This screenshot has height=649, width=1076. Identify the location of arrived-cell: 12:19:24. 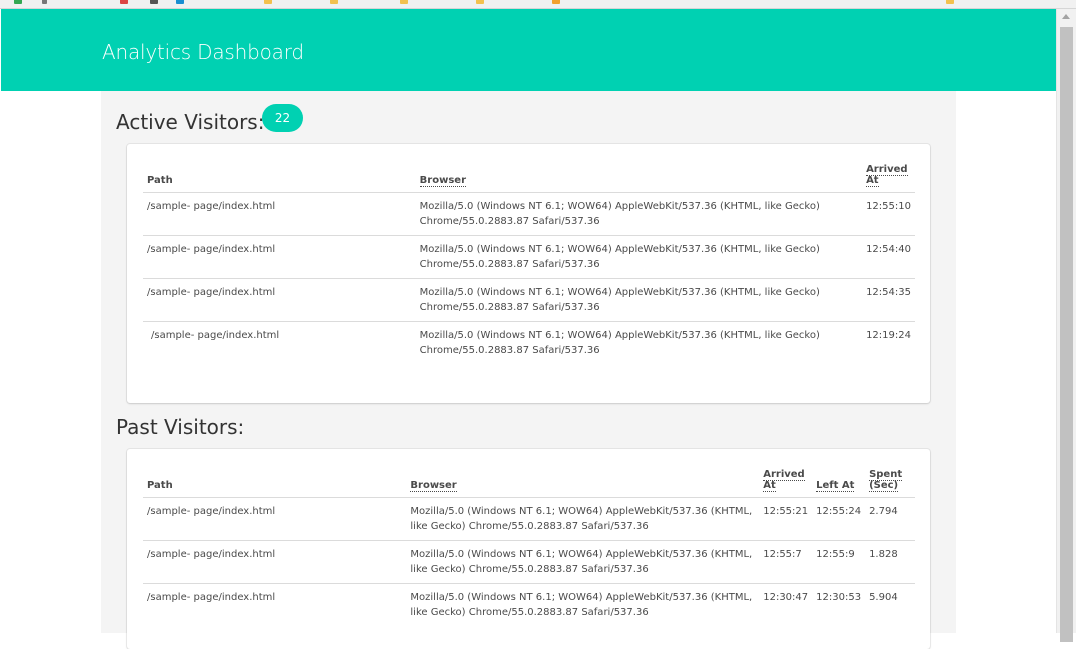
(888, 335).